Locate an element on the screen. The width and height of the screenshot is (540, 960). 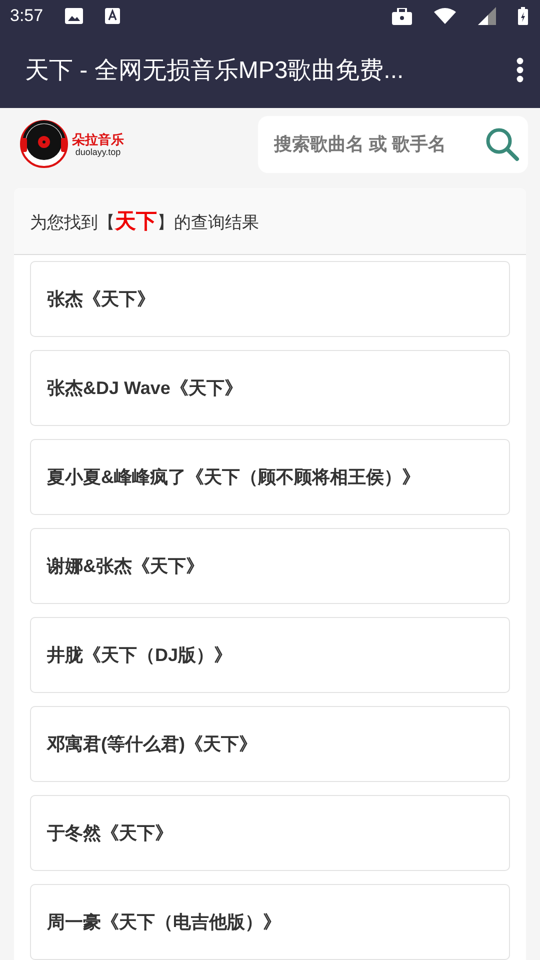
signal-icon is located at coordinates (487, 16).